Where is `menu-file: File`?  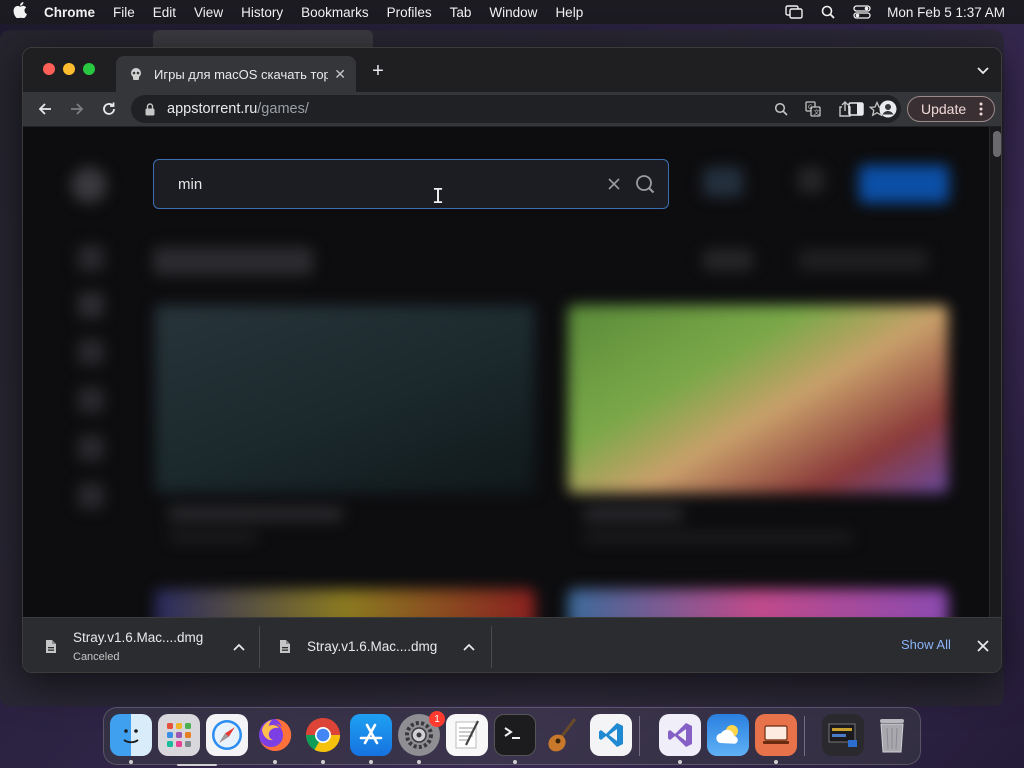 menu-file: File is located at coordinates (124, 12).